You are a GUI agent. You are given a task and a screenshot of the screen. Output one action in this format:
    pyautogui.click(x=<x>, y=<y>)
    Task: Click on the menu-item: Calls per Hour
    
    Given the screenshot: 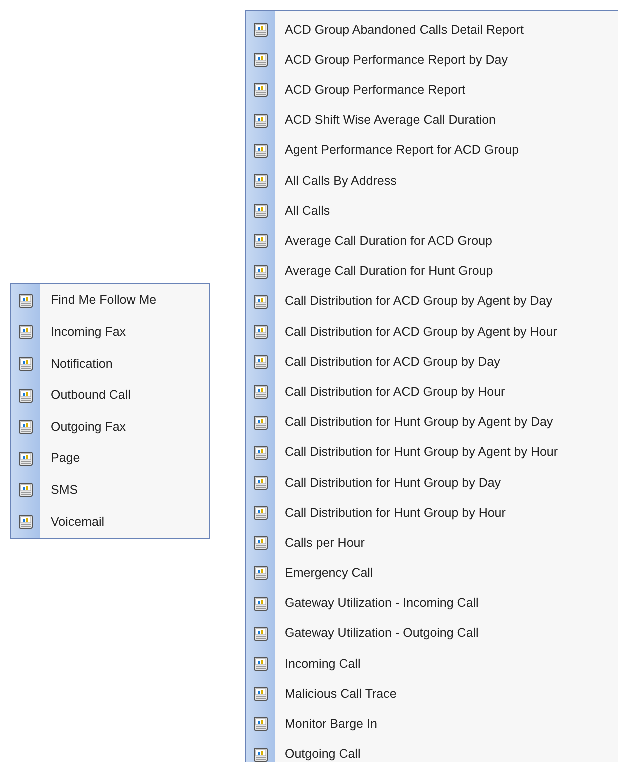 What is the action you would take?
    pyautogui.click(x=325, y=543)
    